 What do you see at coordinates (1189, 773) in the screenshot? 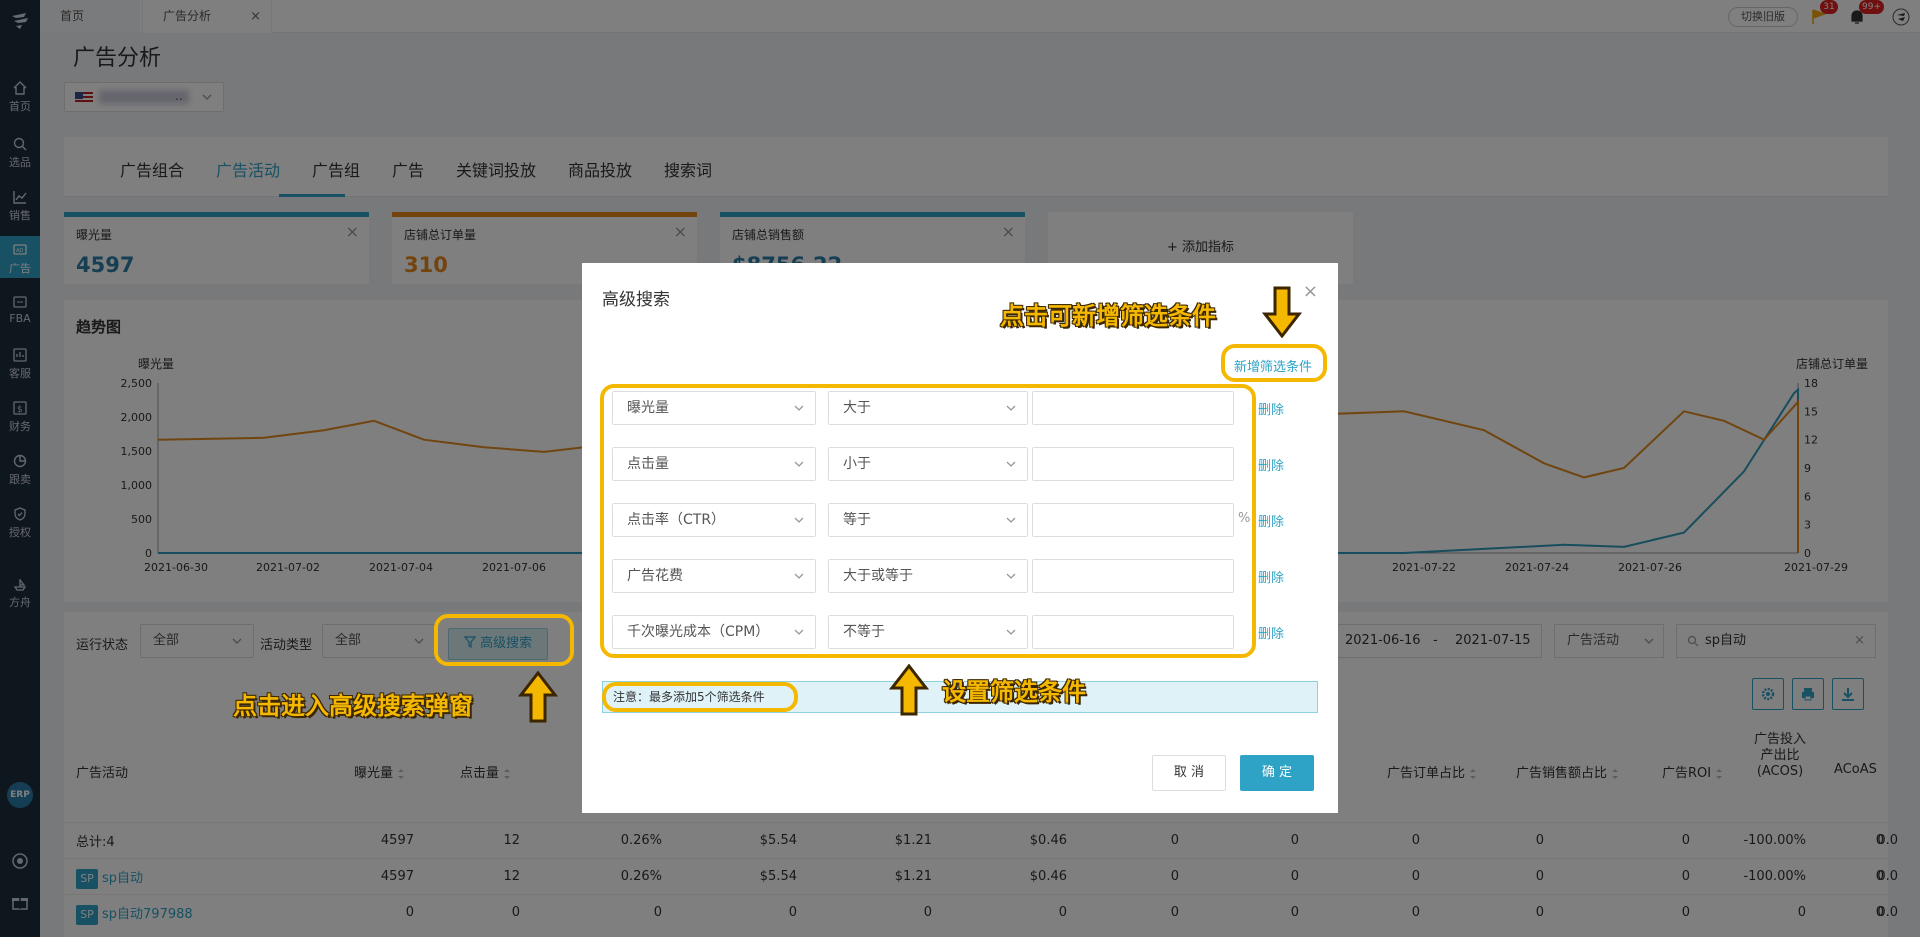
I see `cancel-button: 取 消` at bounding box center [1189, 773].